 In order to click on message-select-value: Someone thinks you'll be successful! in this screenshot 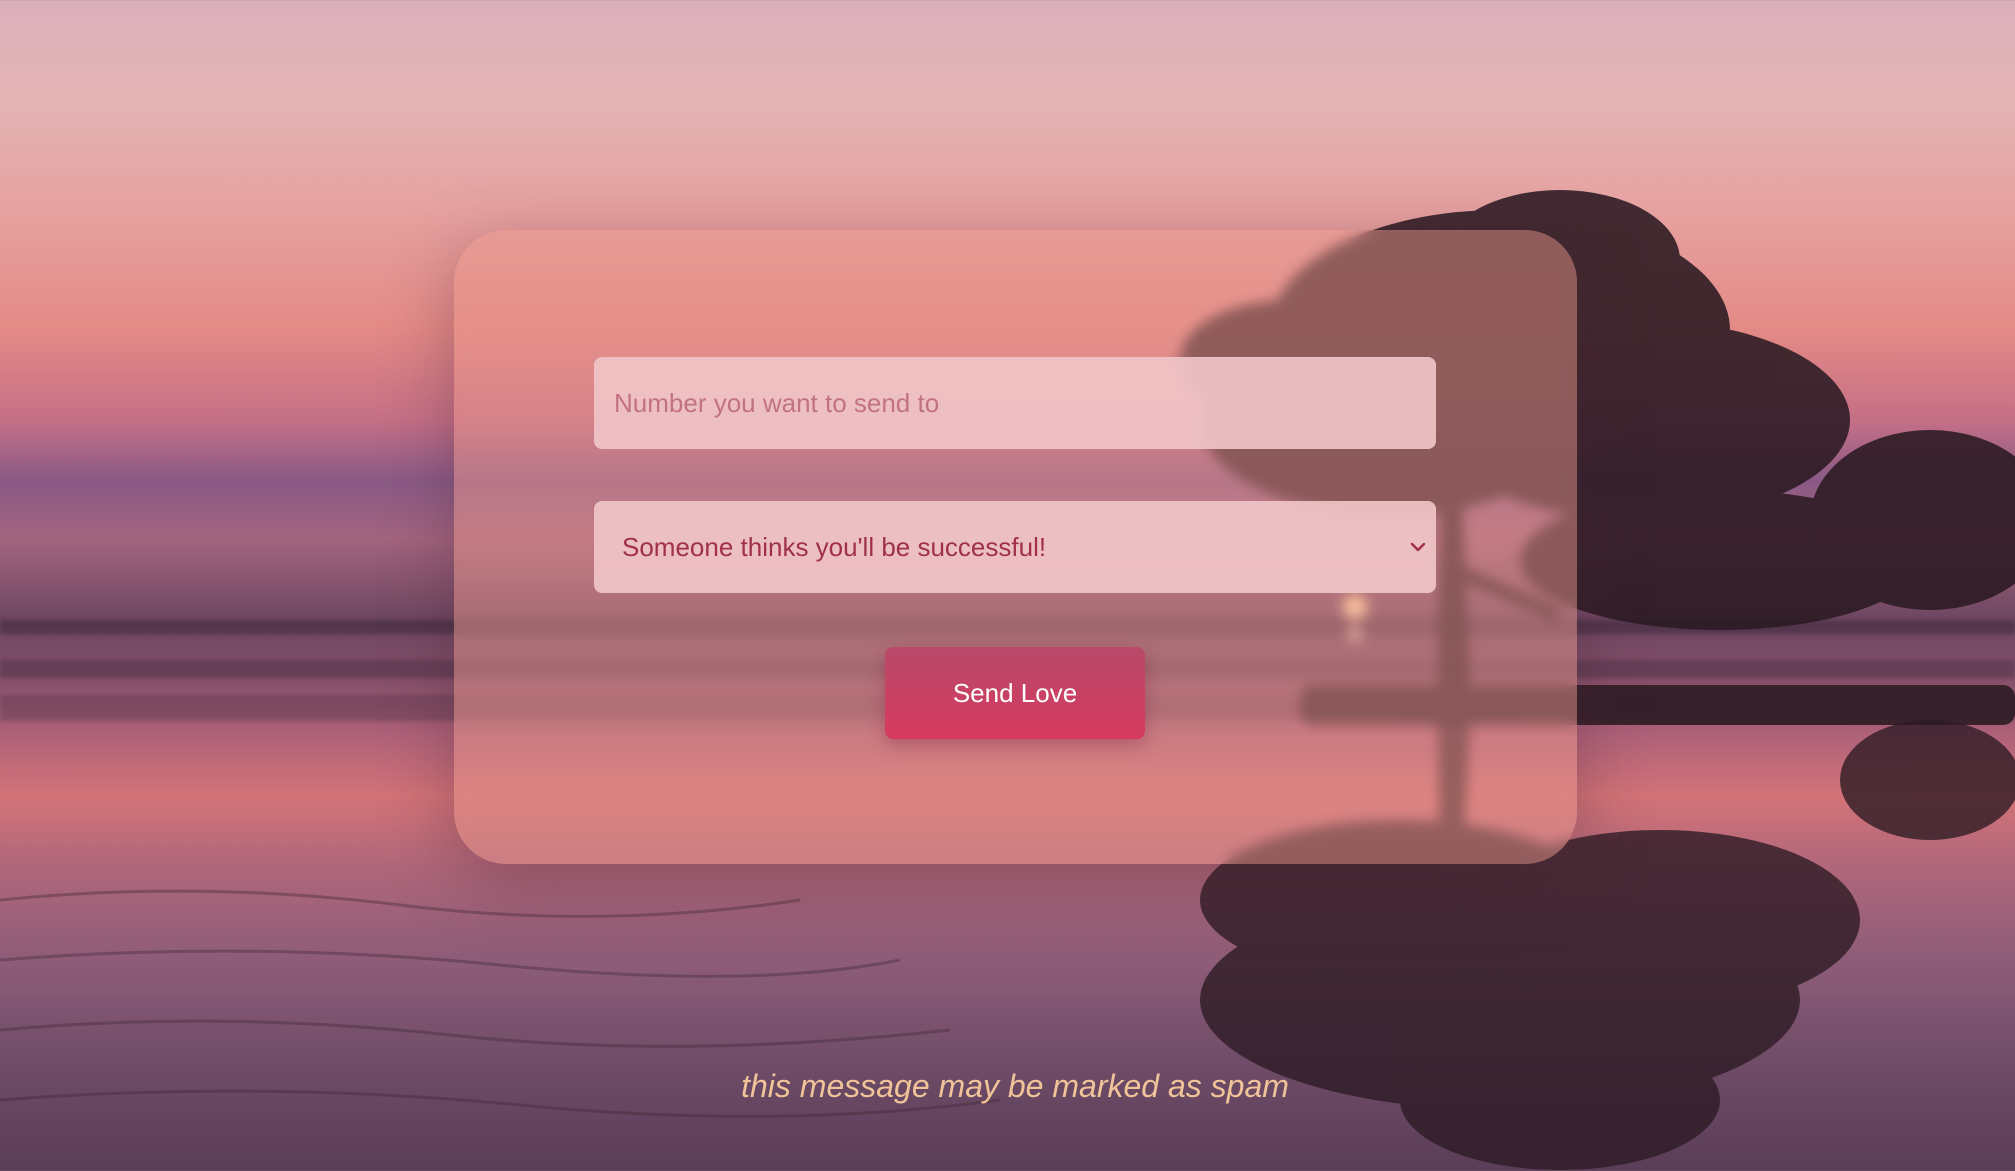, I will do `click(834, 547)`.